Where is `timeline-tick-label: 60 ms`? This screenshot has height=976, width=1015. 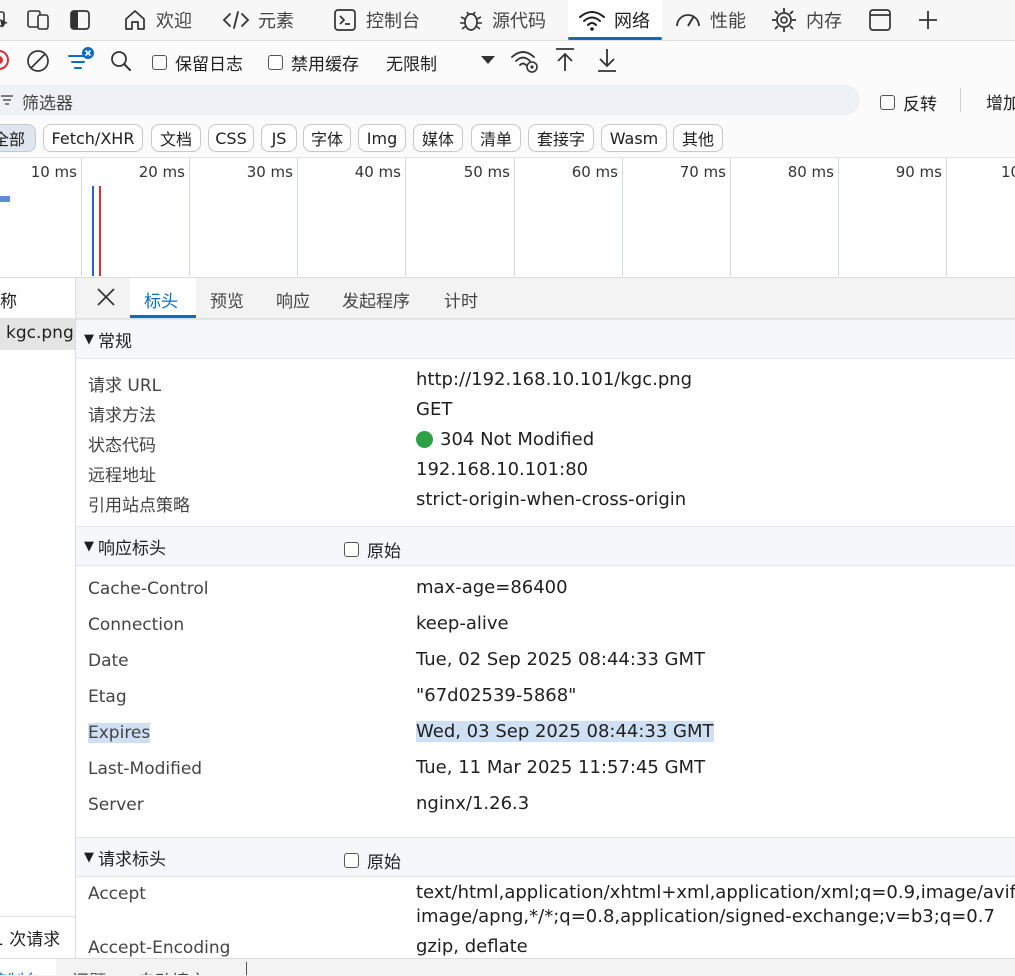
timeline-tick-label: 60 ms is located at coordinates (594, 172).